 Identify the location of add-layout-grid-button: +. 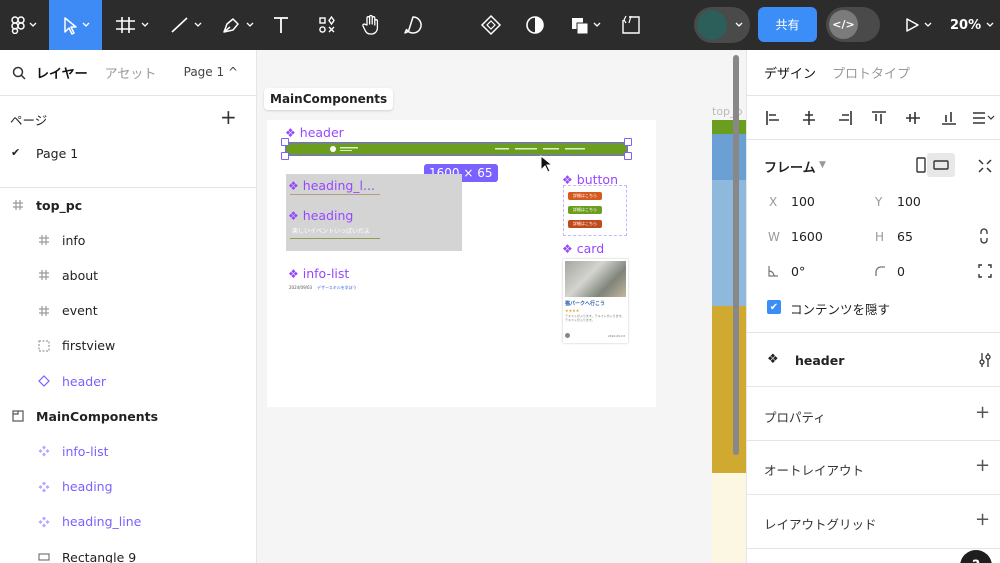
(982, 519).